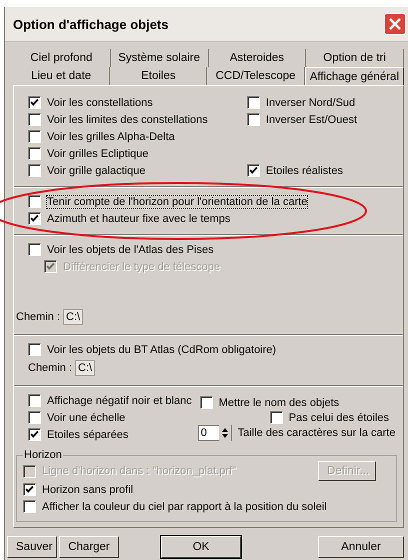  Describe the element at coordinates (96, 170) in the screenshot. I see `checkbox-label: Voir grille galactique` at that location.